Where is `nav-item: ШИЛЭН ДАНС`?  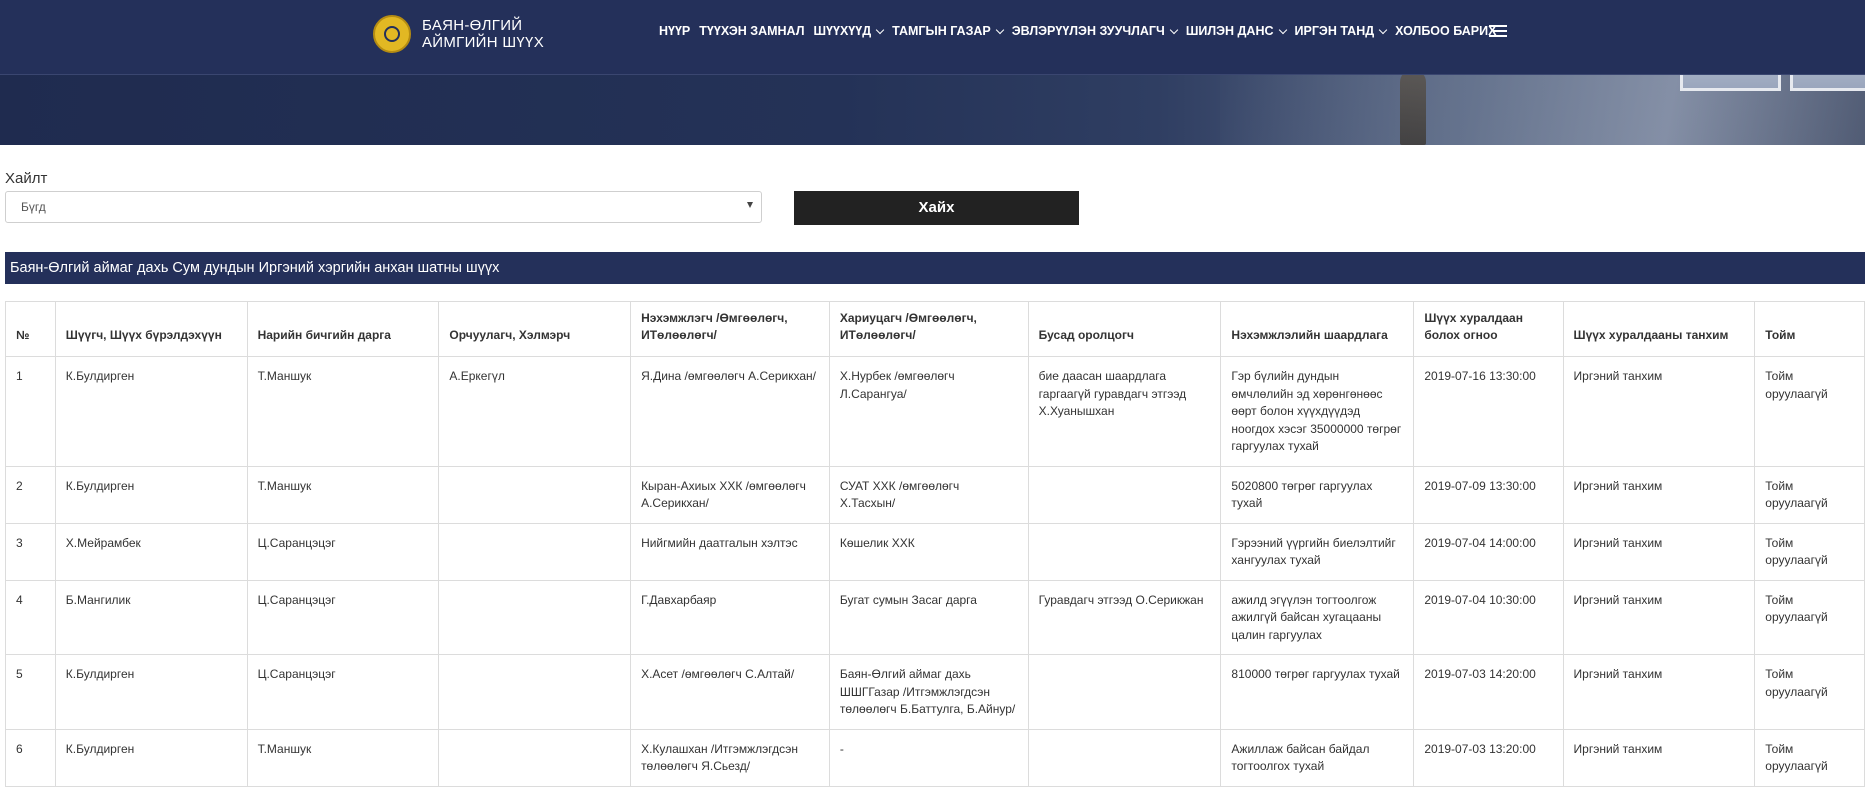
nav-item: ШИЛЭН ДАНС is located at coordinates (1240, 31).